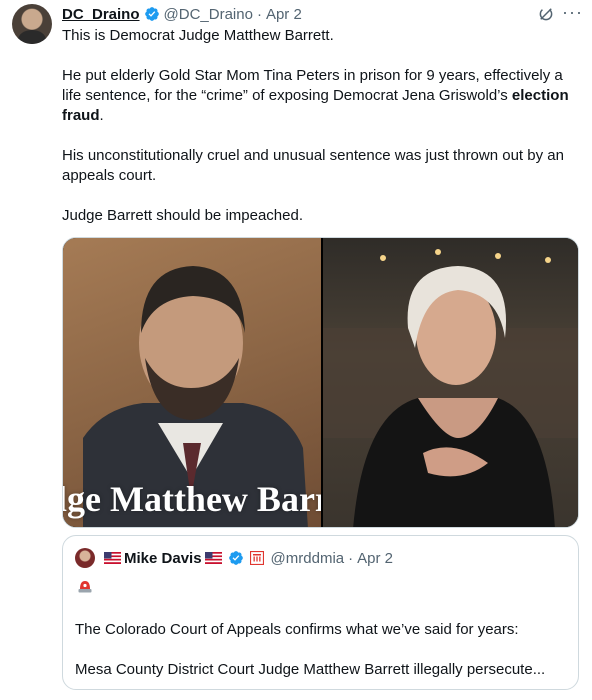  Describe the element at coordinates (208, 14) in the screenshot. I see `author-handle: @DC_Draino` at that location.